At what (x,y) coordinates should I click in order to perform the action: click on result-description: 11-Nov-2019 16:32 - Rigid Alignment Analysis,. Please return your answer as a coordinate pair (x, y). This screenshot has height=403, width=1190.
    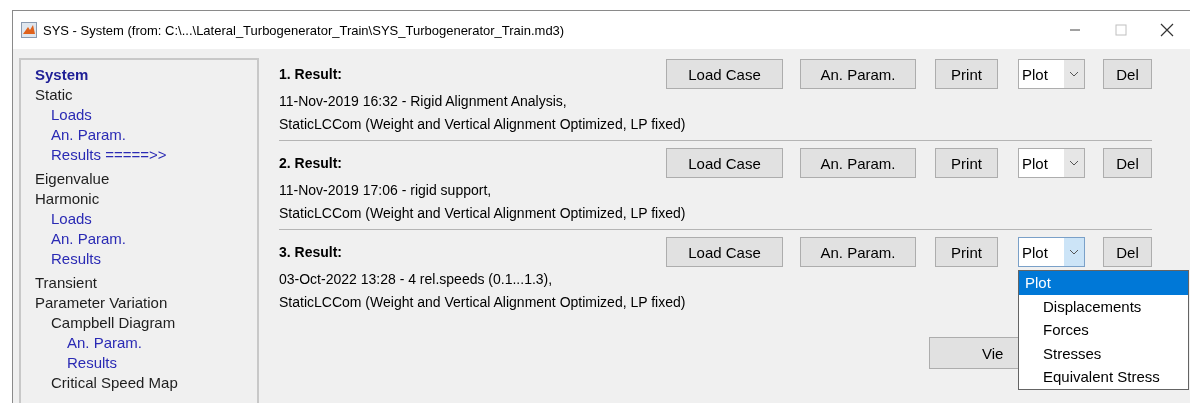
    Looking at the image, I should click on (423, 101).